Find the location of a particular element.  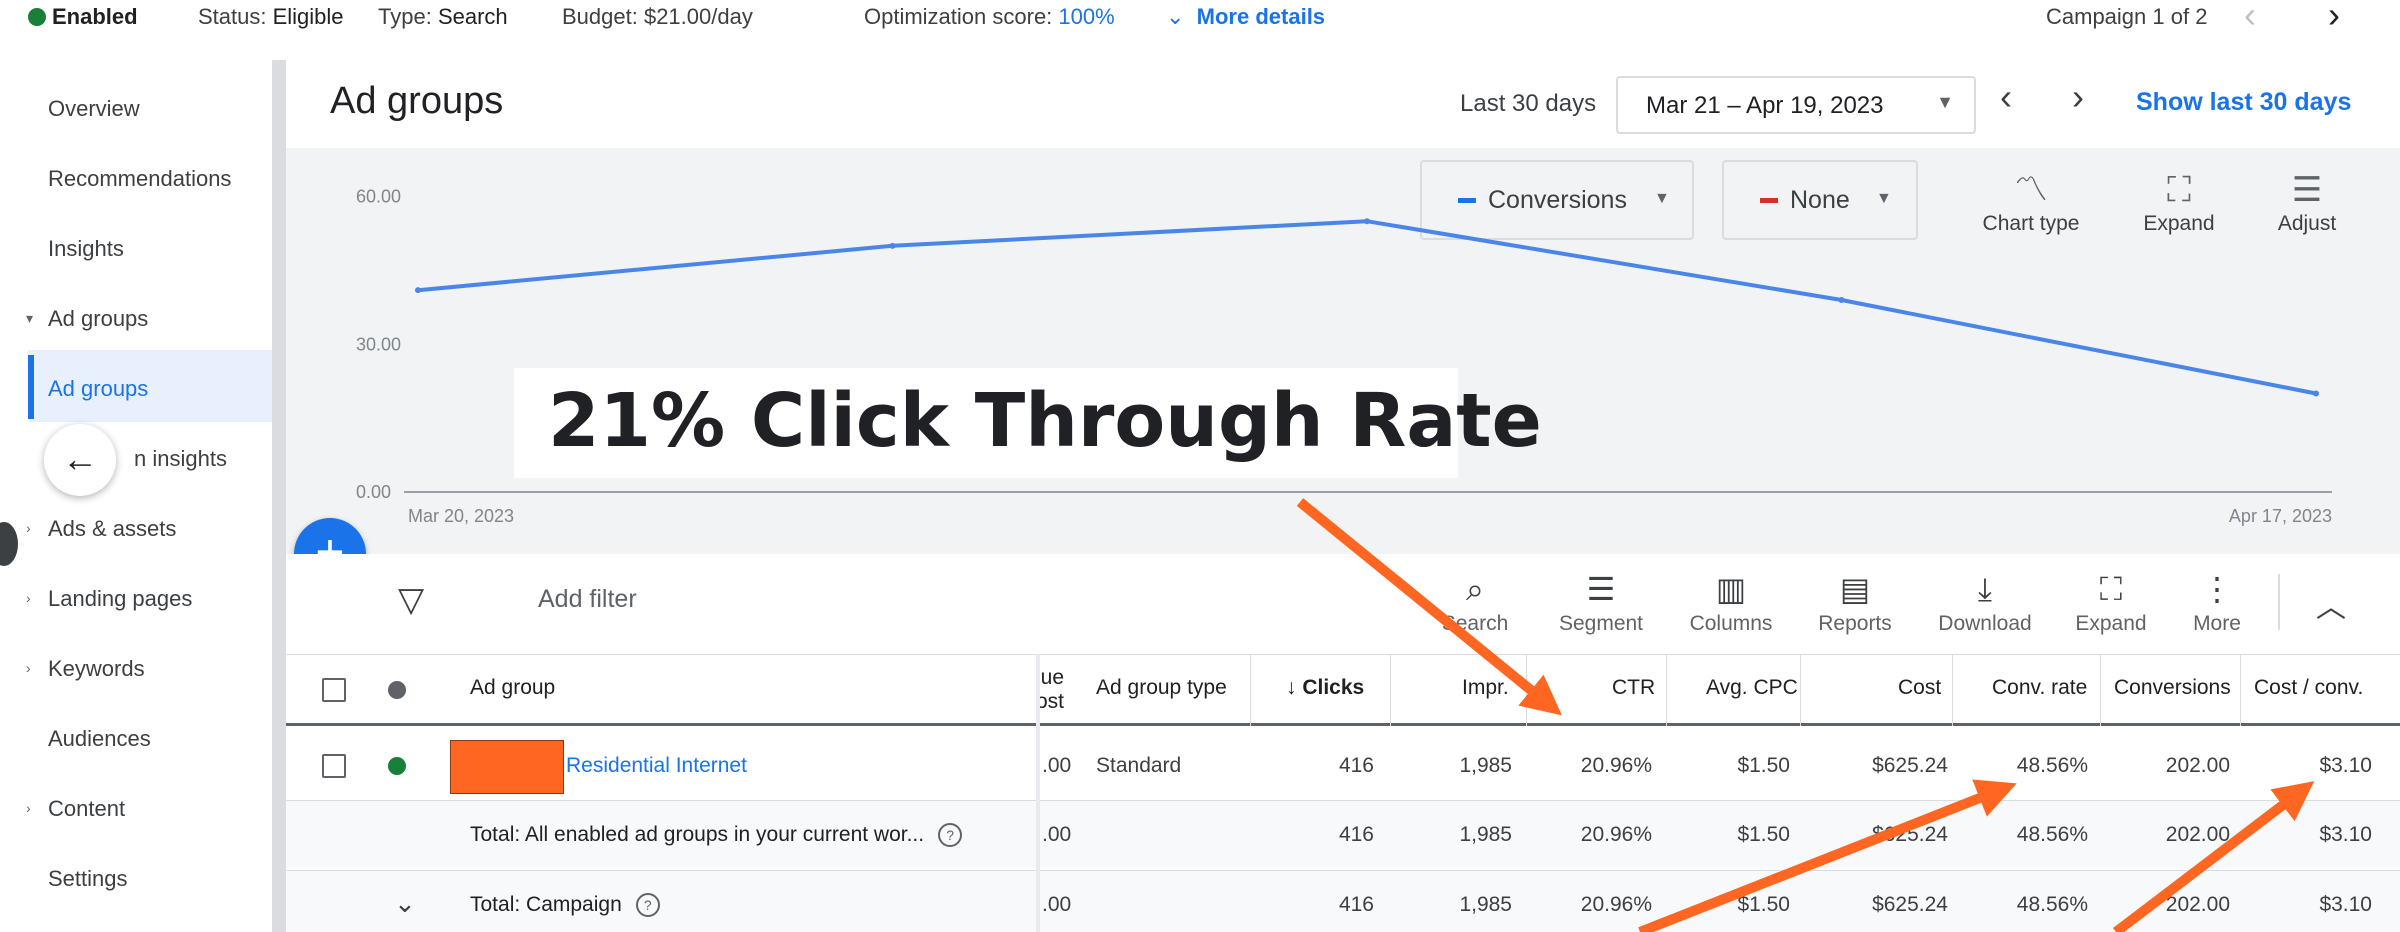

arrow-to-cost-conv is located at coordinates (2213, 856).